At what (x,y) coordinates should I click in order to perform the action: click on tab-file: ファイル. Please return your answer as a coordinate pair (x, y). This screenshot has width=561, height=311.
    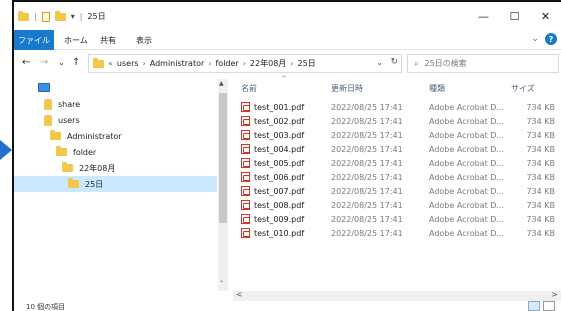
    Looking at the image, I should click on (34, 40).